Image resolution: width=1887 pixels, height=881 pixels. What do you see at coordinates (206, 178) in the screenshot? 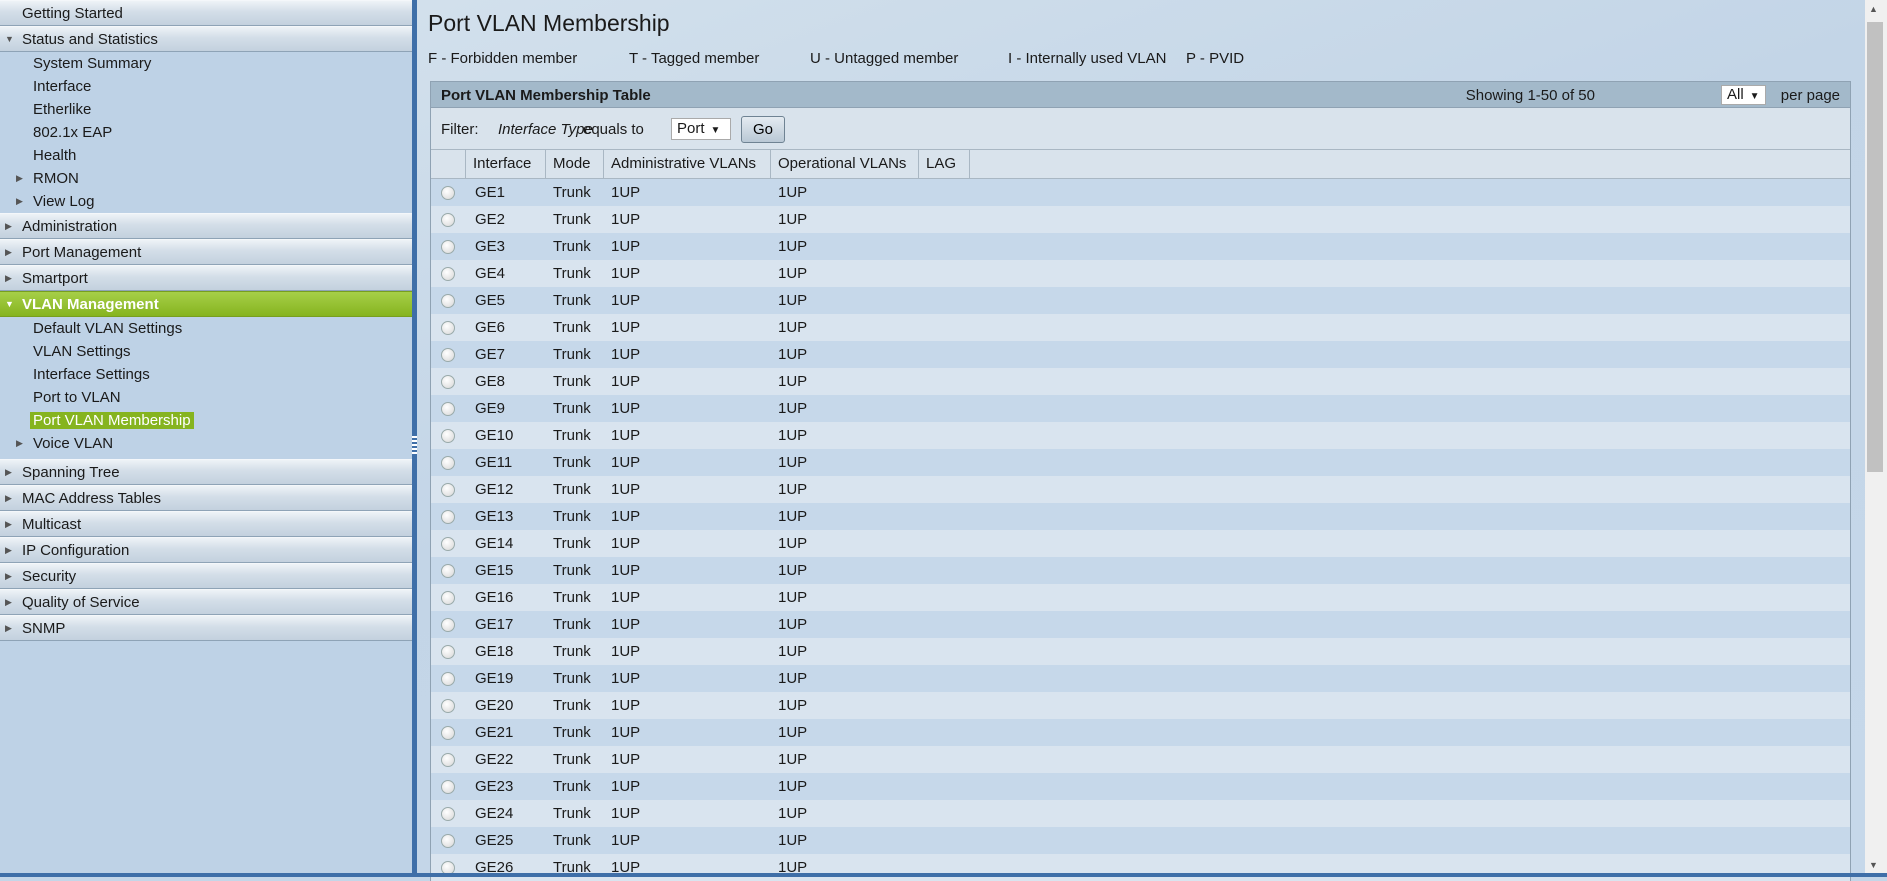
I see `nav-rmon: ▶ RMON` at bounding box center [206, 178].